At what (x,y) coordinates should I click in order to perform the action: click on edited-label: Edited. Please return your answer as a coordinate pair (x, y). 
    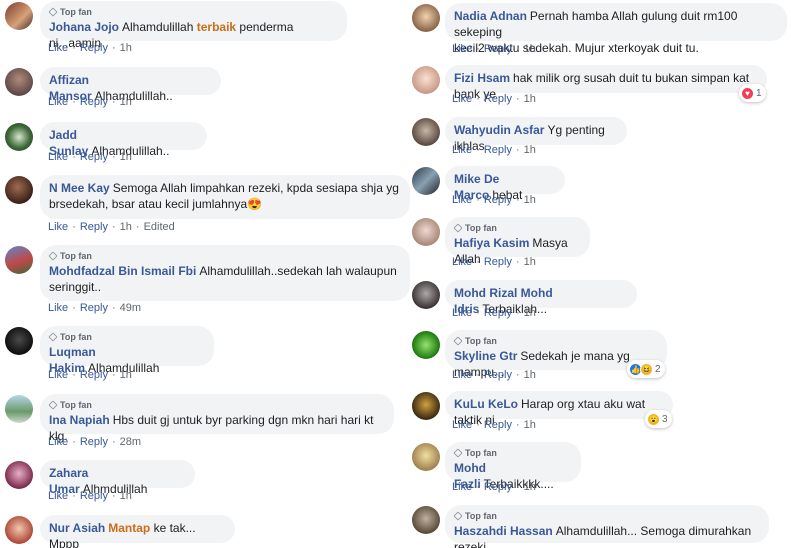
    Looking at the image, I should click on (159, 227).